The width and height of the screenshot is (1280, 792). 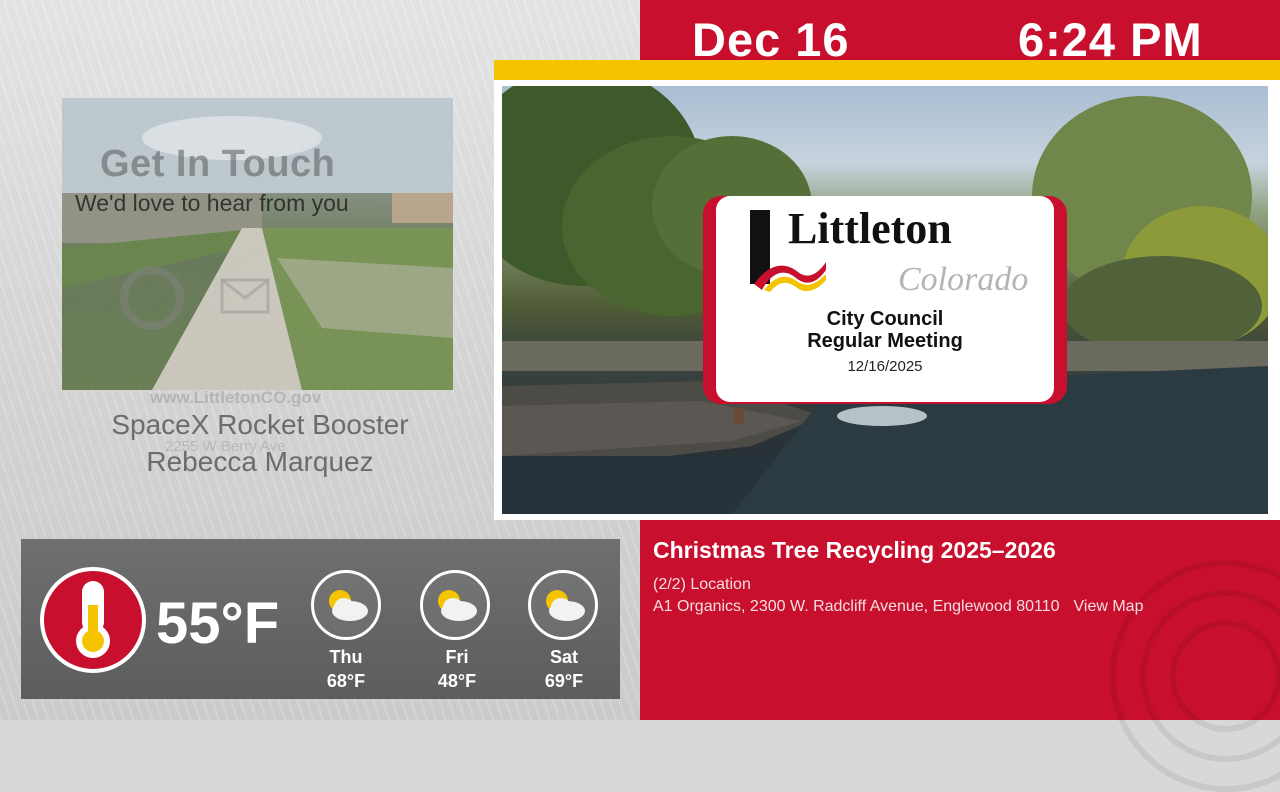 I want to click on header-accent-bar, so click(x=887, y=70).